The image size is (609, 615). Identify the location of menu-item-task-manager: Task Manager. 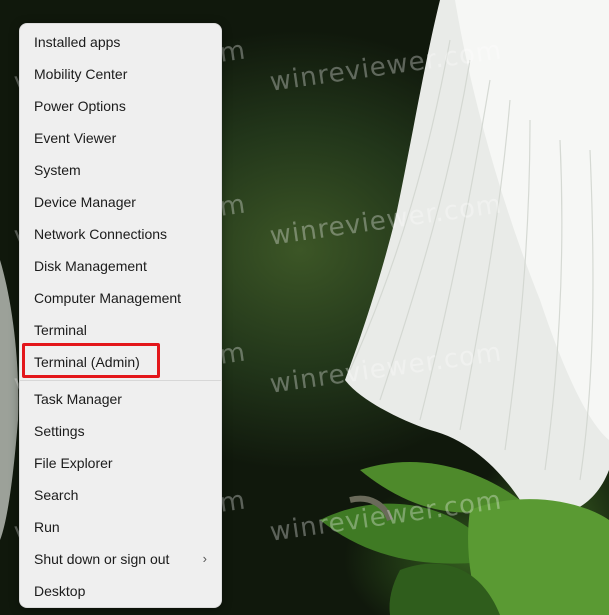
(120, 399).